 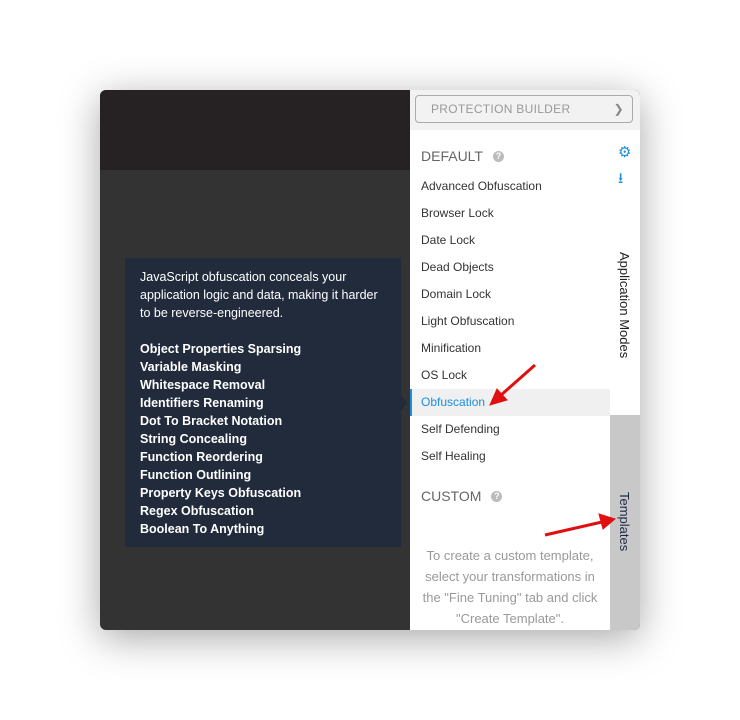 What do you see at coordinates (553, 450) in the screenshot?
I see `annotation-layer` at bounding box center [553, 450].